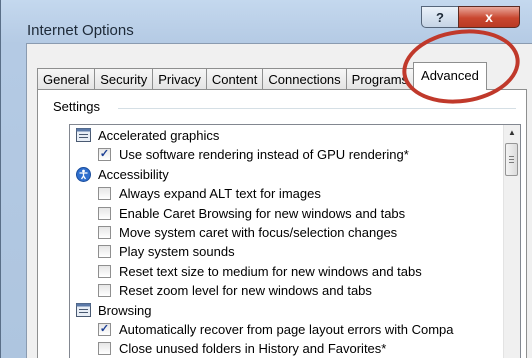 This screenshot has height=358, width=532. Describe the element at coordinates (304, 79) in the screenshot. I see `tab-connections: Connections` at that location.